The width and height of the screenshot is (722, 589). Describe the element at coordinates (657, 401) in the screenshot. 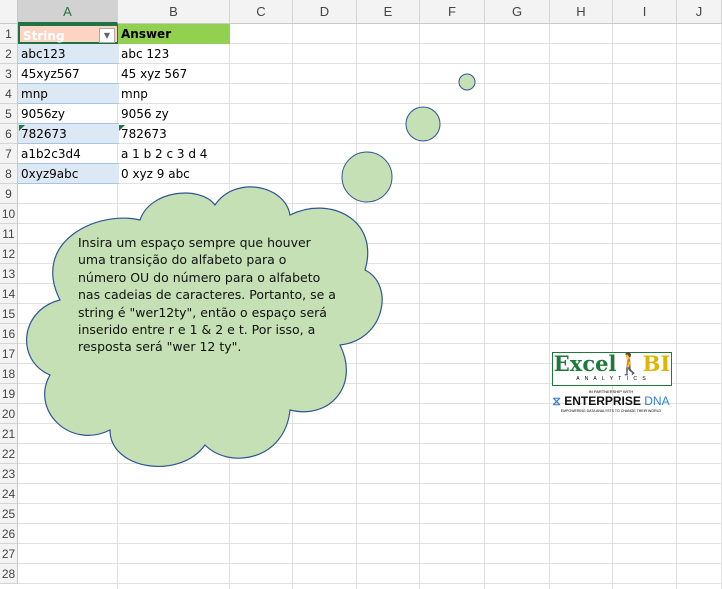

I see `logo-dna: DNA` at that location.